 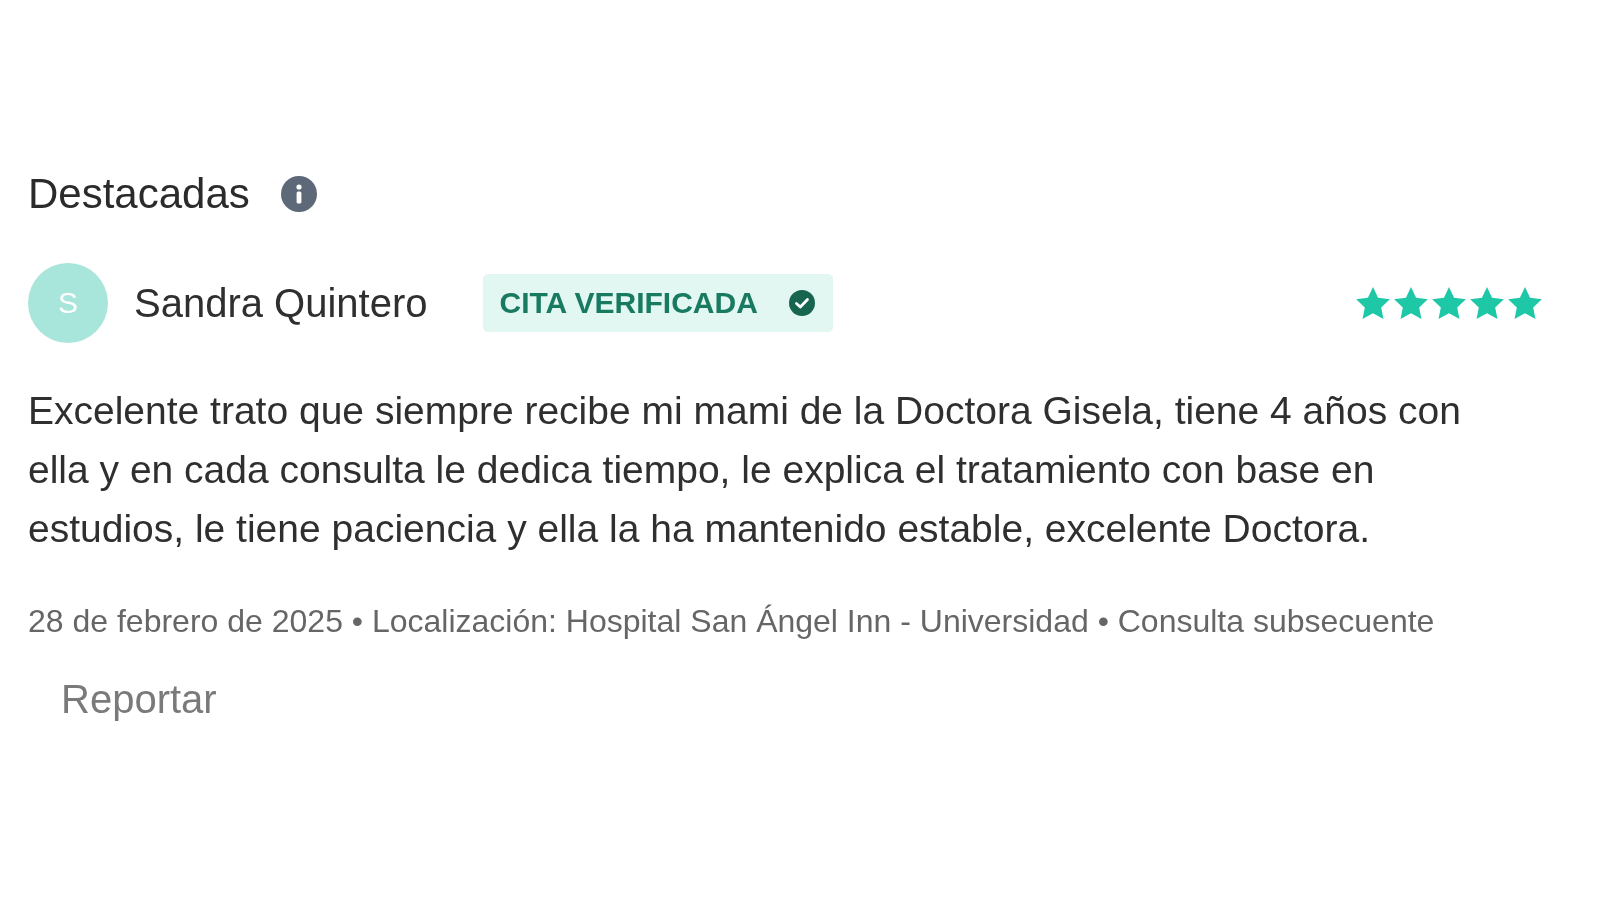 What do you see at coordinates (281, 303) in the screenshot?
I see `reviewer-name: Sandra Quintero` at bounding box center [281, 303].